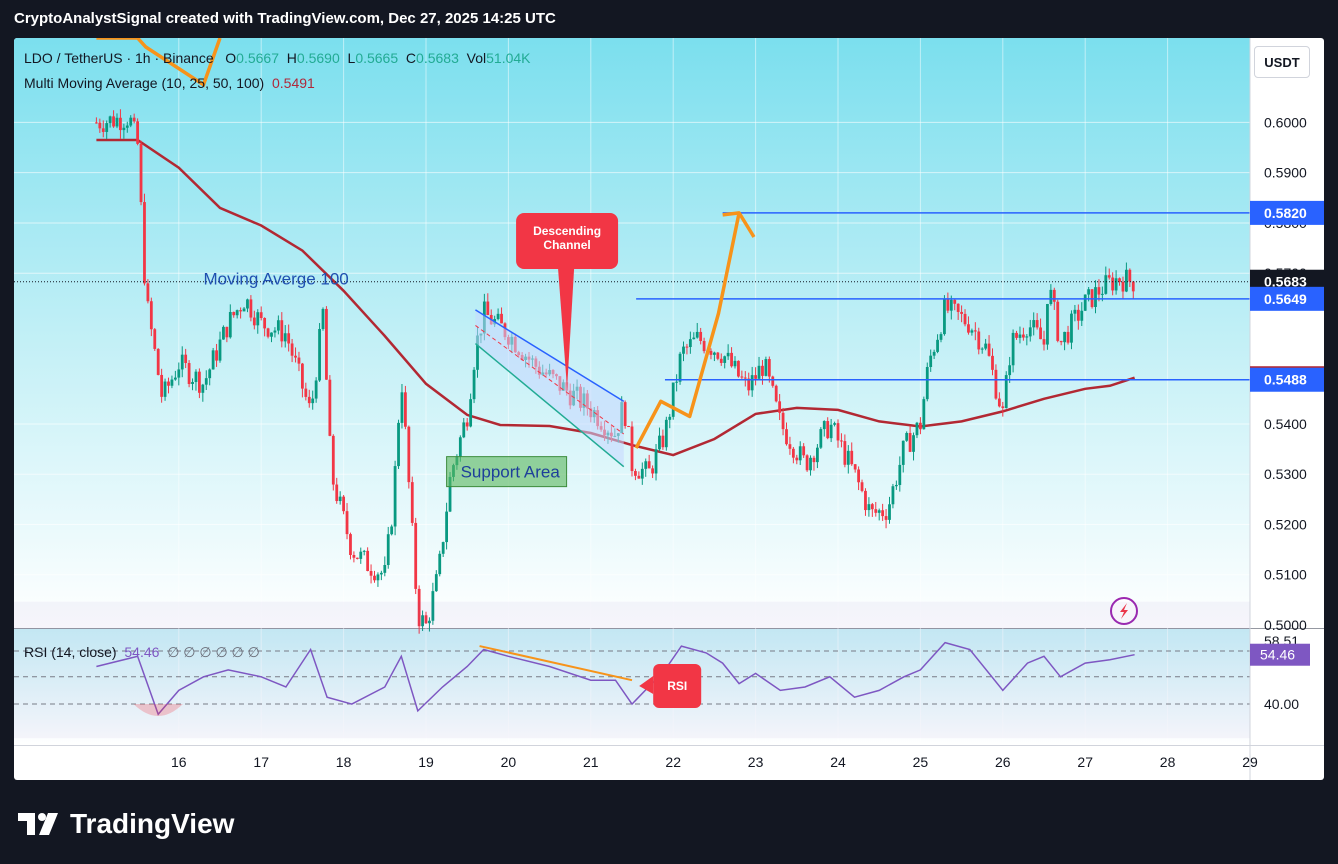 The height and width of the screenshot is (864, 1338). What do you see at coordinates (142, 652) in the screenshot?
I see `rsi-legend: RSI (14, close) 54.46 ∅ ∅ ∅ ∅ ∅ ∅` at bounding box center [142, 652].